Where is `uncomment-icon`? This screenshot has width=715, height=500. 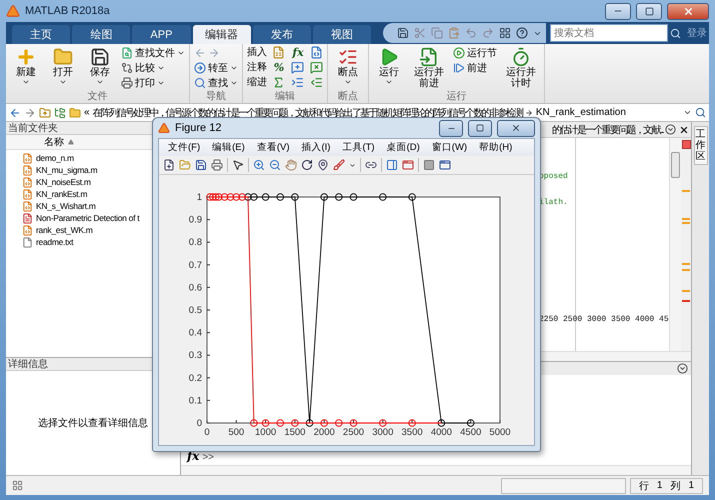
uncomment-icon is located at coordinates (316, 67).